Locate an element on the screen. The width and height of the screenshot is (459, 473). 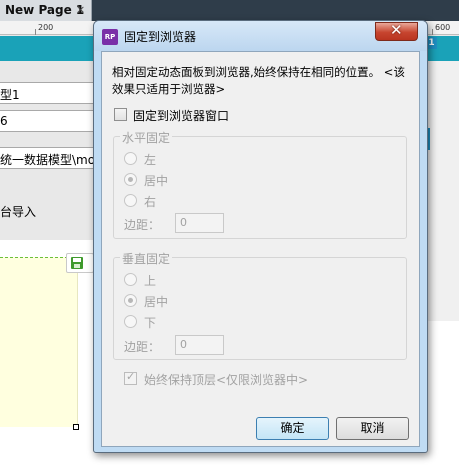
pin-to-browser-checkbox is located at coordinates (120, 114).